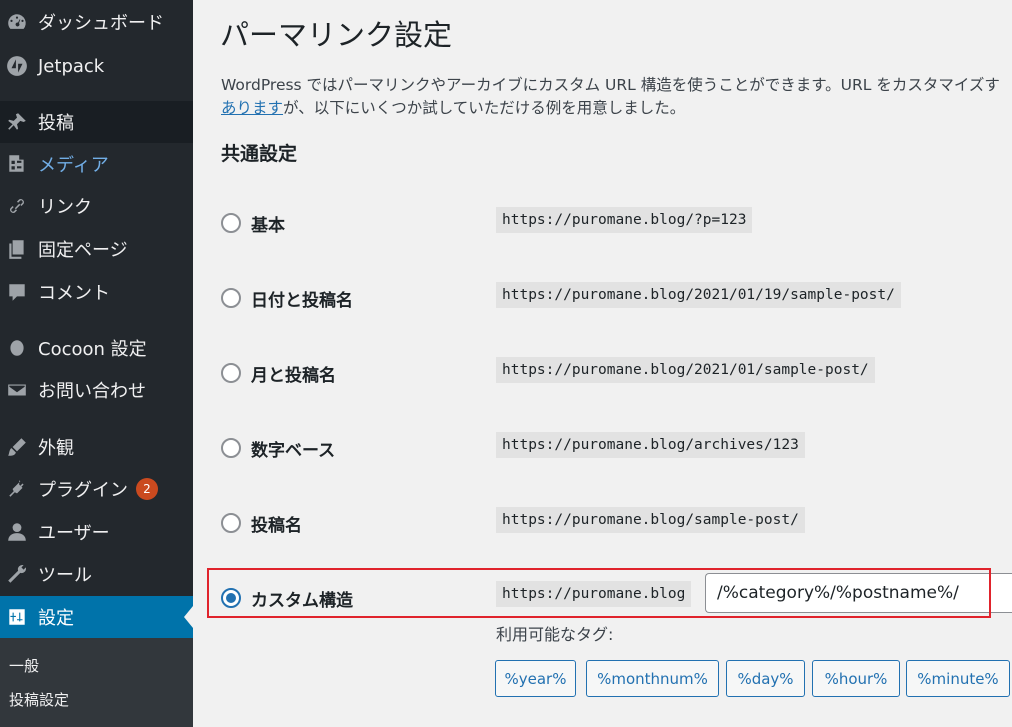  I want to click on sidebar-item-label: 設定, so click(56, 618).